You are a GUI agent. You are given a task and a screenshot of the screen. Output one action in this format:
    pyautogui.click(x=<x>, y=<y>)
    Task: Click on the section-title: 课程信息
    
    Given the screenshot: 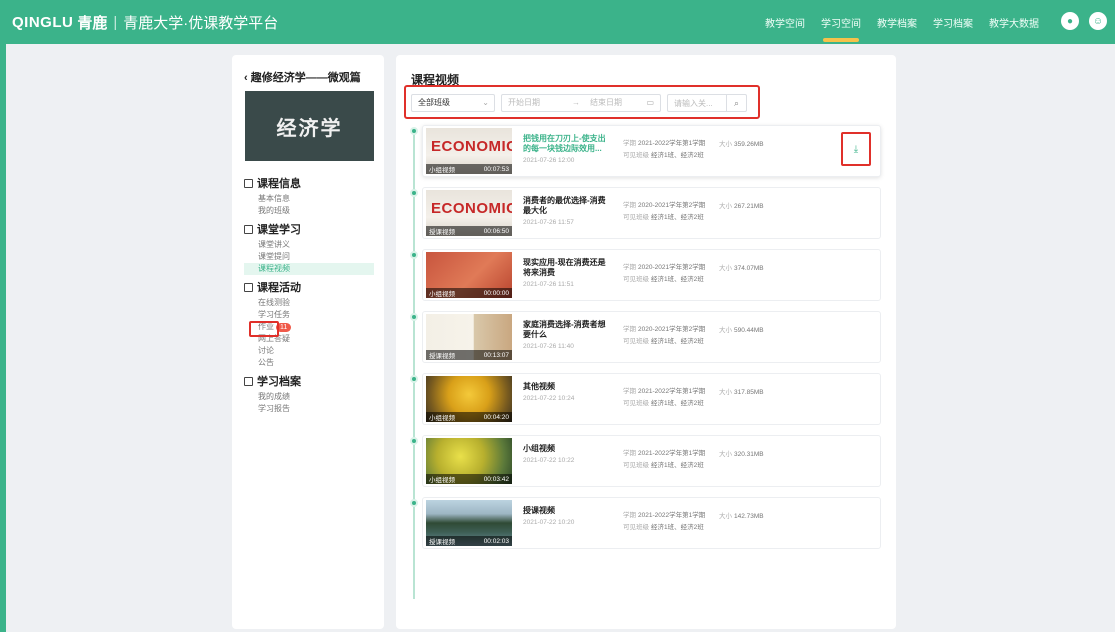 What is the action you would take?
    pyautogui.click(x=279, y=184)
    